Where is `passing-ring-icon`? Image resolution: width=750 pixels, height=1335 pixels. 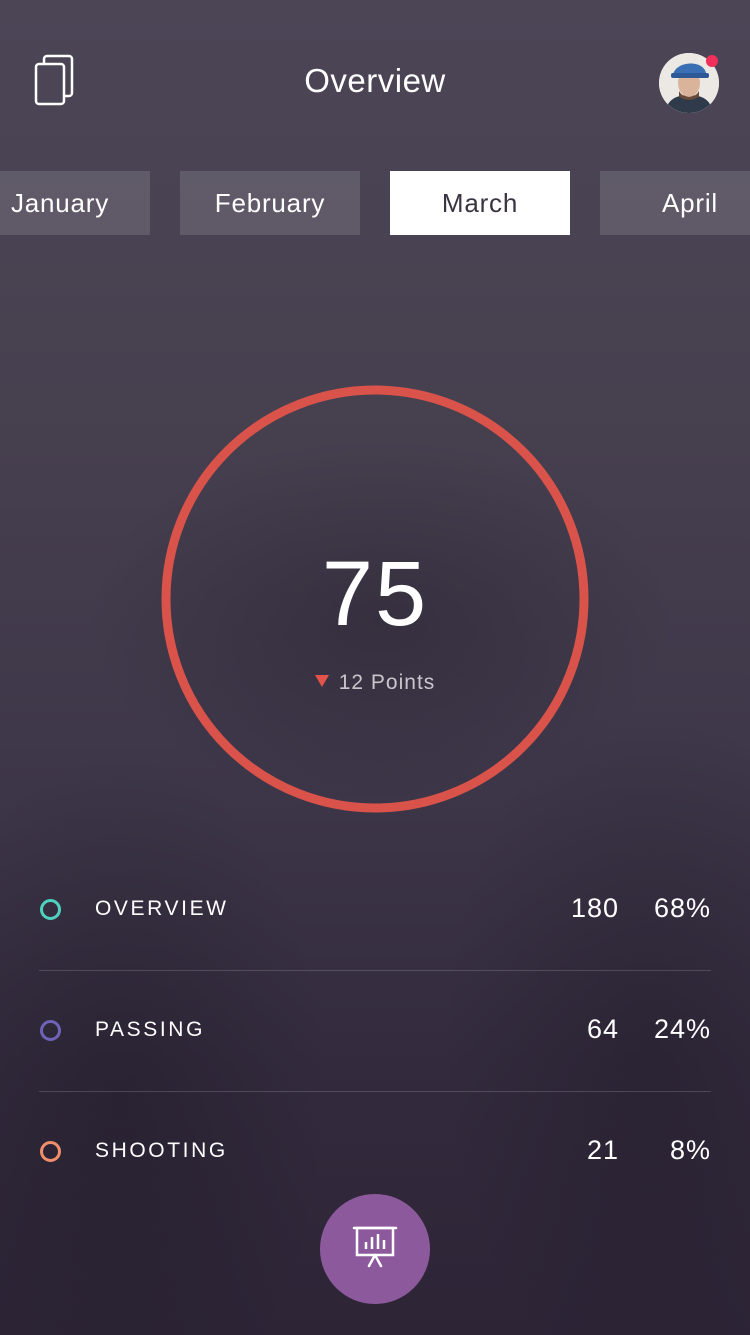
passing-ring-icon is located at coordinates (50, 1030).